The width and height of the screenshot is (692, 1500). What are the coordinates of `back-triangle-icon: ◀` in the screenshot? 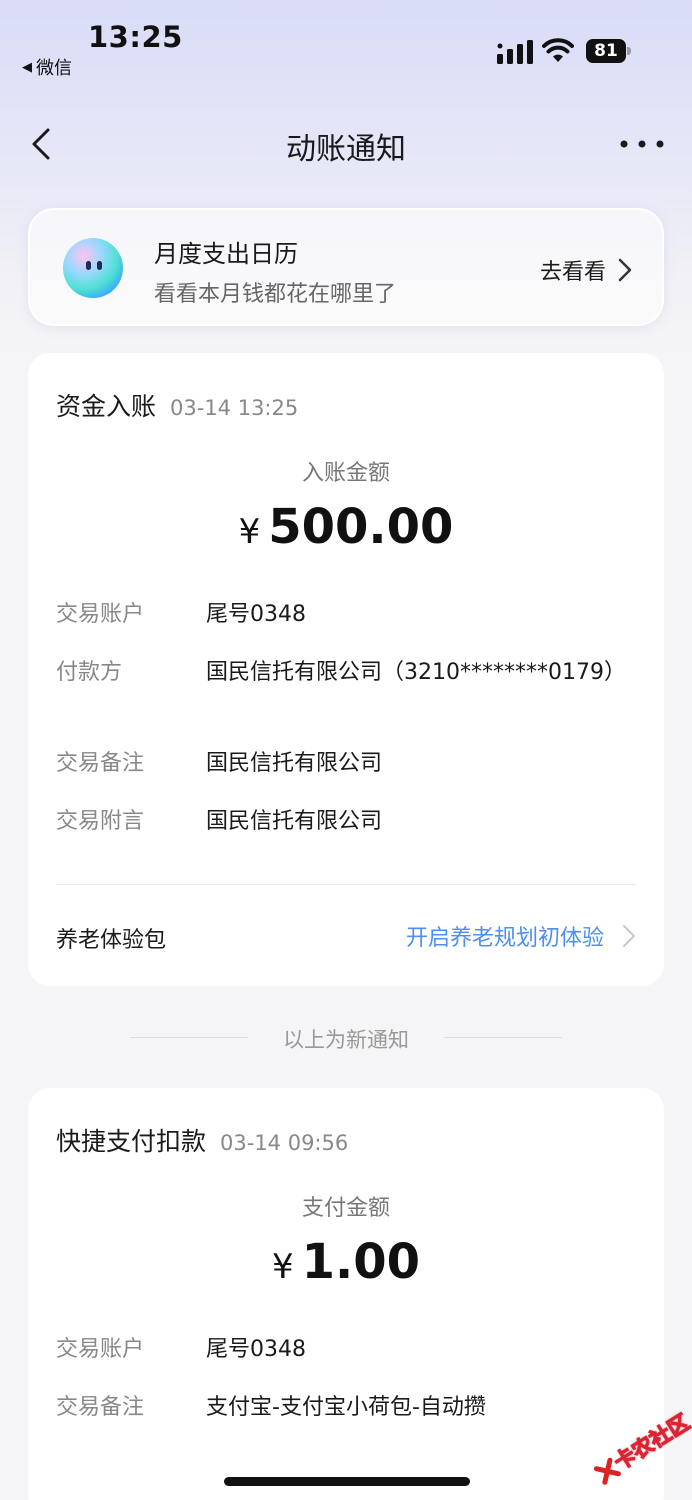 It's located at (27, 67).